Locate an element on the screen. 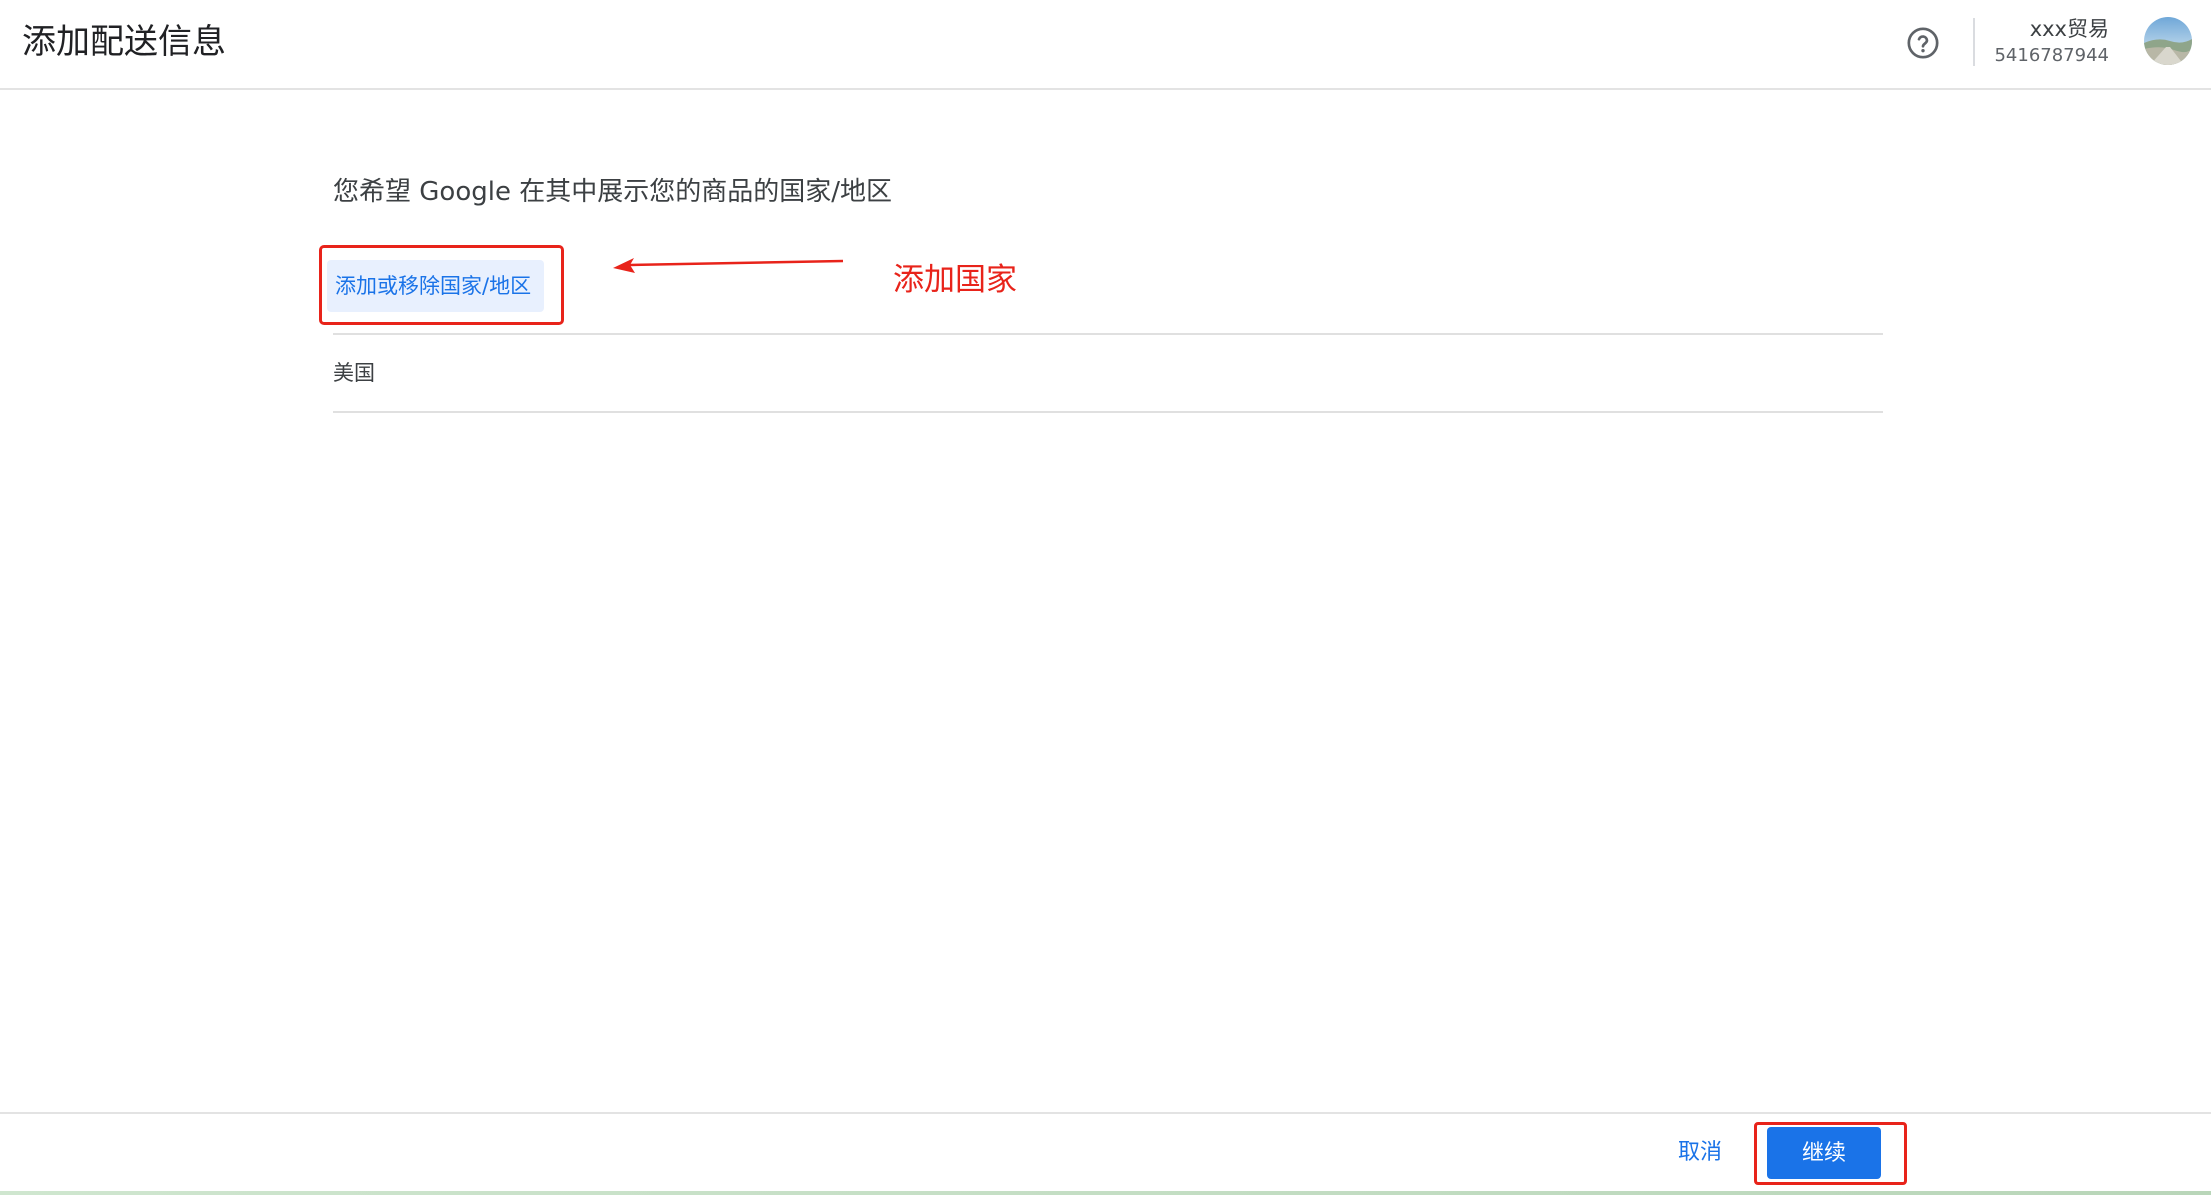 The height and width of the screenshot is (1195, 2211). annotation-arrow-icon is located at coordinates (728, 265).